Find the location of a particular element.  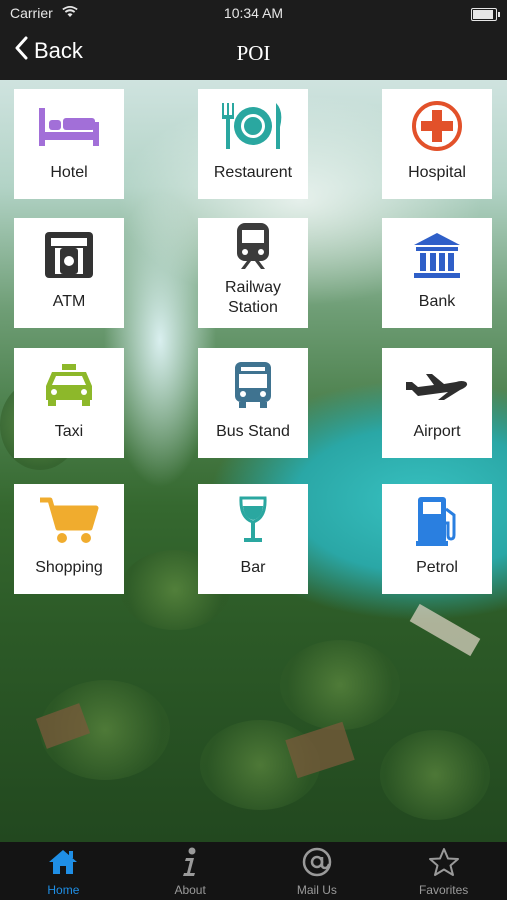

tab-label: About is located at coordinates (190, 890).